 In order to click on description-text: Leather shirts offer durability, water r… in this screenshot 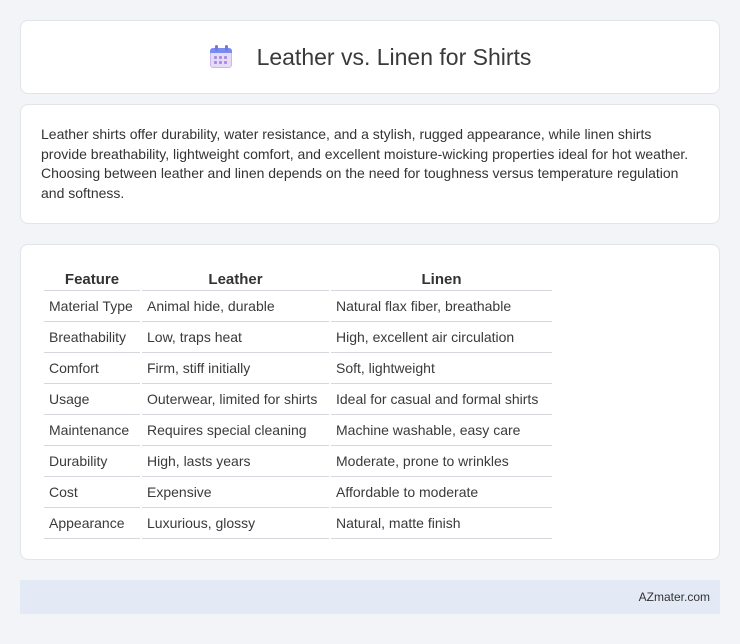, I will do `click(365, 163)`.